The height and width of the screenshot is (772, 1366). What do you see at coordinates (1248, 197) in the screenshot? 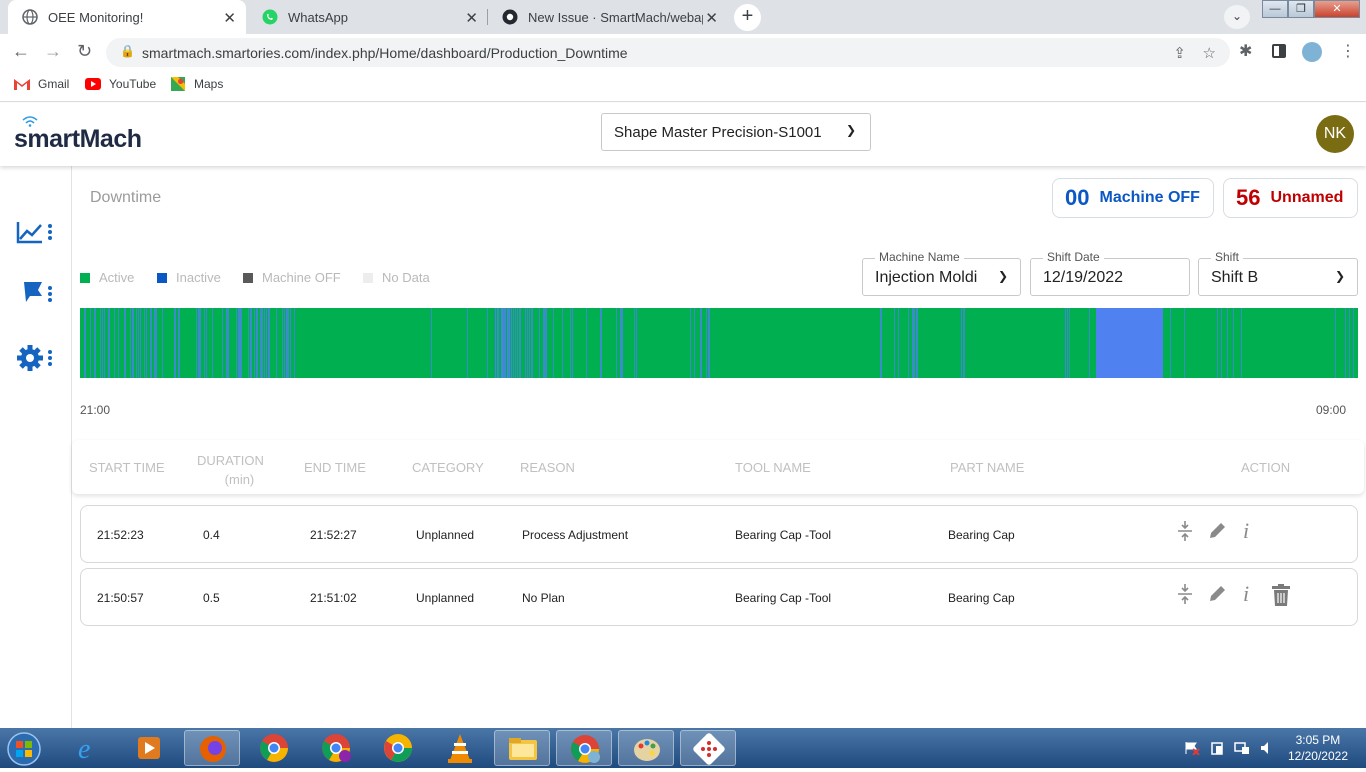
I see `unnamed-count: 56` at bounding box center [1248, 197].